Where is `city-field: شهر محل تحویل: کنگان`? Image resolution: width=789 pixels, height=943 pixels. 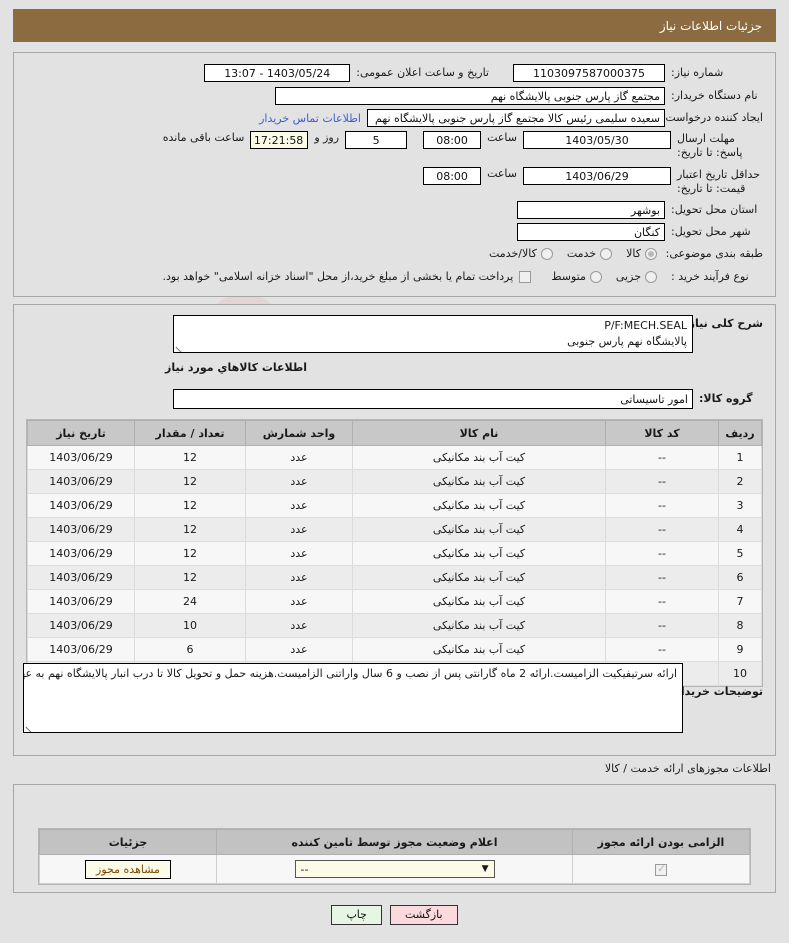 city-field: شهر محل تحویل: کنگان is located at coordinates (640, 232).